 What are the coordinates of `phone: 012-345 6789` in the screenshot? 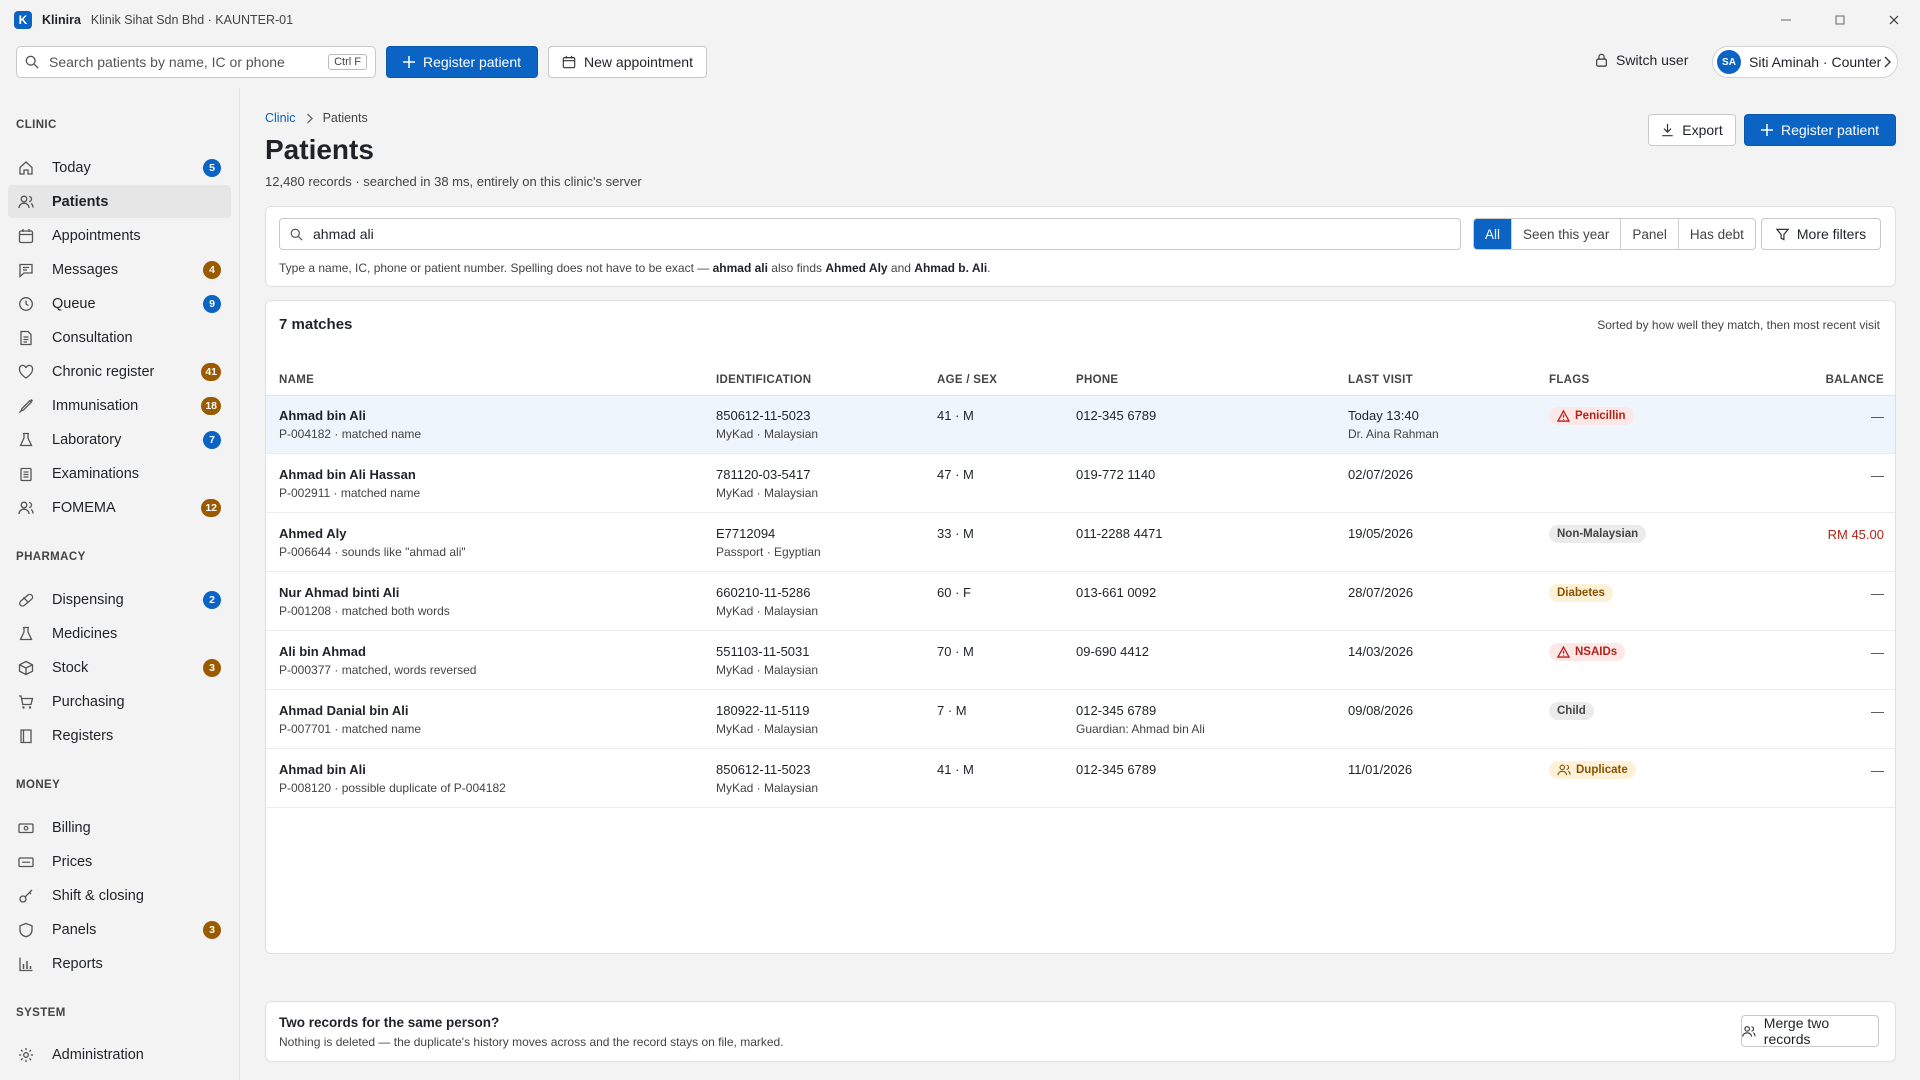 It's located at (1116, 415).